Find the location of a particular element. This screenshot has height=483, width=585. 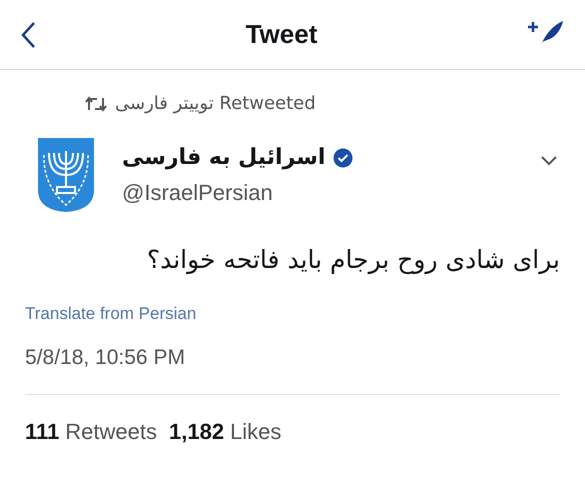

tweet-text: برای شادی روح برجام باید فاتحه خواند؟ is located at coordinates (353, 260).